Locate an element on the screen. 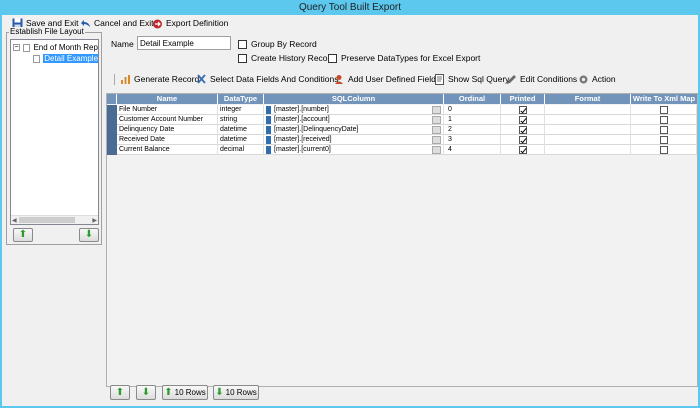 Image resolution: width=700 pixels, height=408 pixels. grid-header-corner is located at coordinates (112, 99).